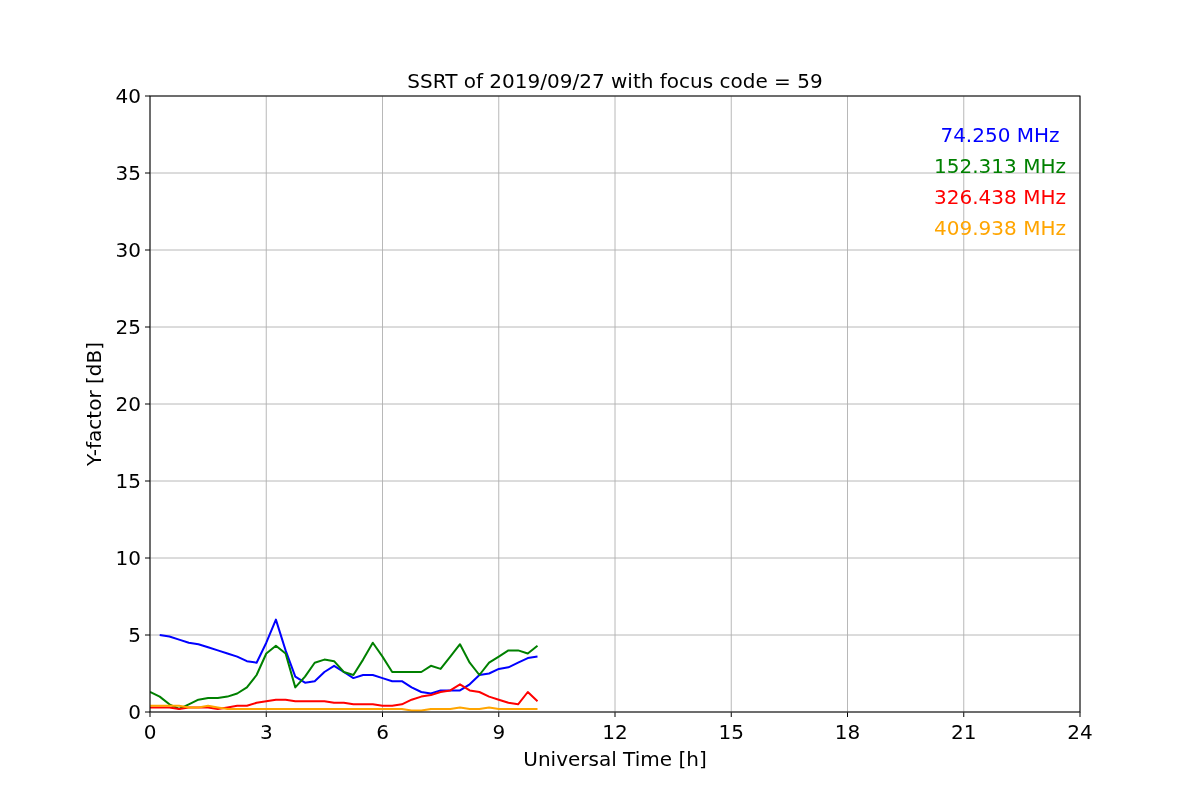 The height and width of the screenshot is (800, 1200). What do you see at coordinates (499, 732) in the screenshot?
I see `tick-label: 9` at bounding box center [499, 732].